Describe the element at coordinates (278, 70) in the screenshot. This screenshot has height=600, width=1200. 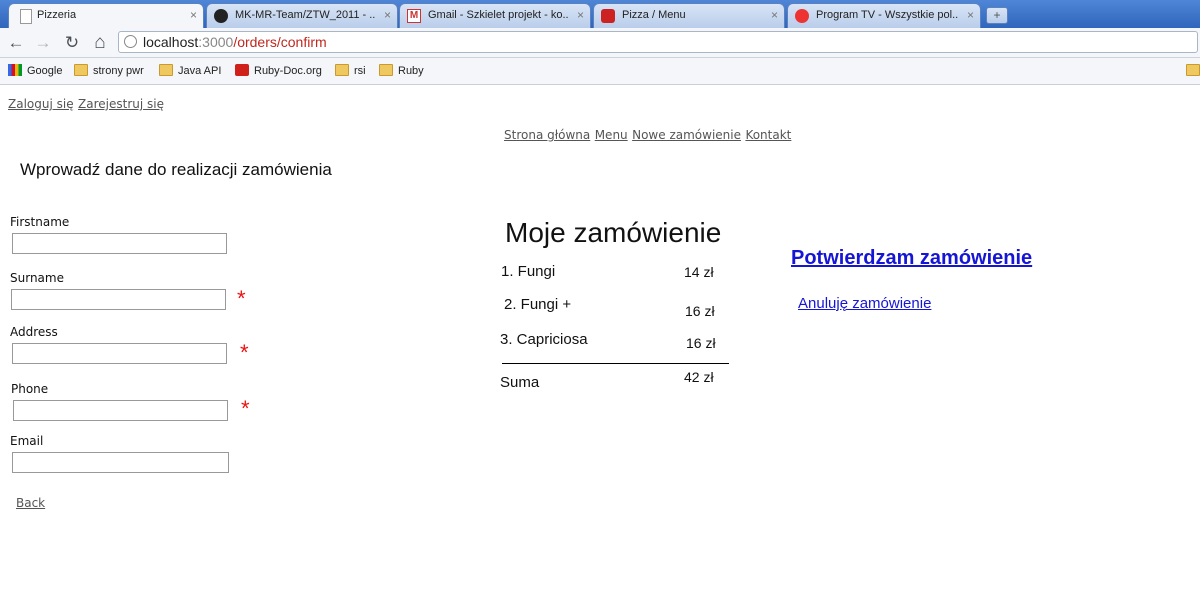
I see `bookmark-ruby-doc: Ruby-Doc.org` at that location.